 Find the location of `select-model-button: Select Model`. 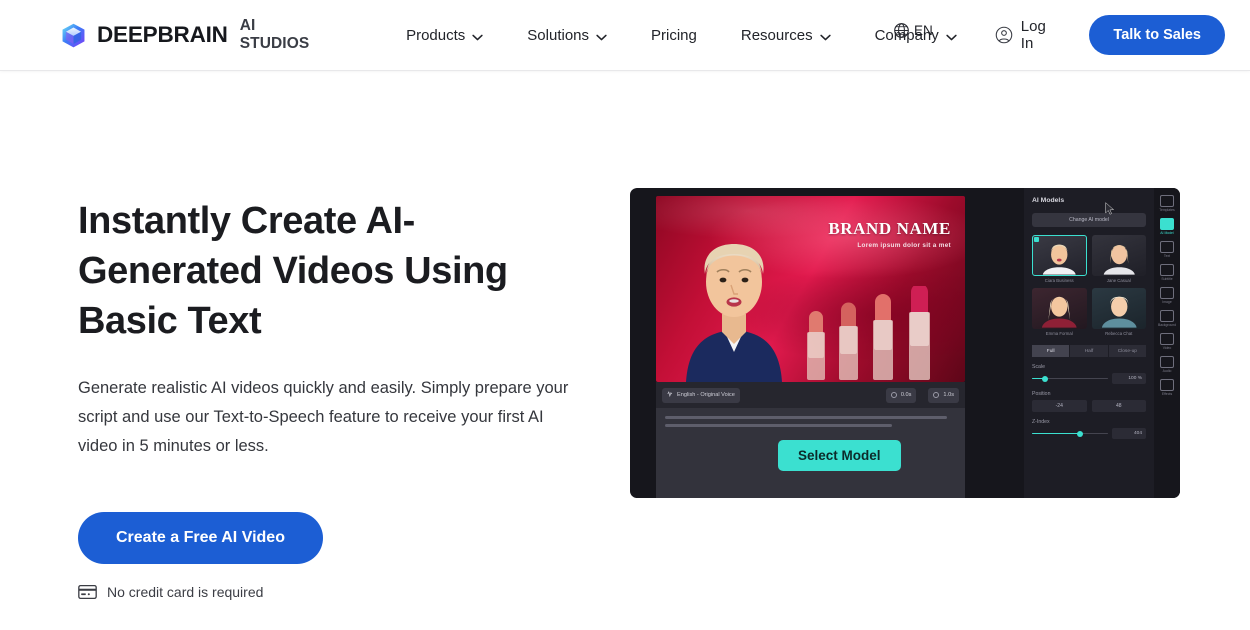

select-model-button: Select Model is located at coordinates (839, 455).